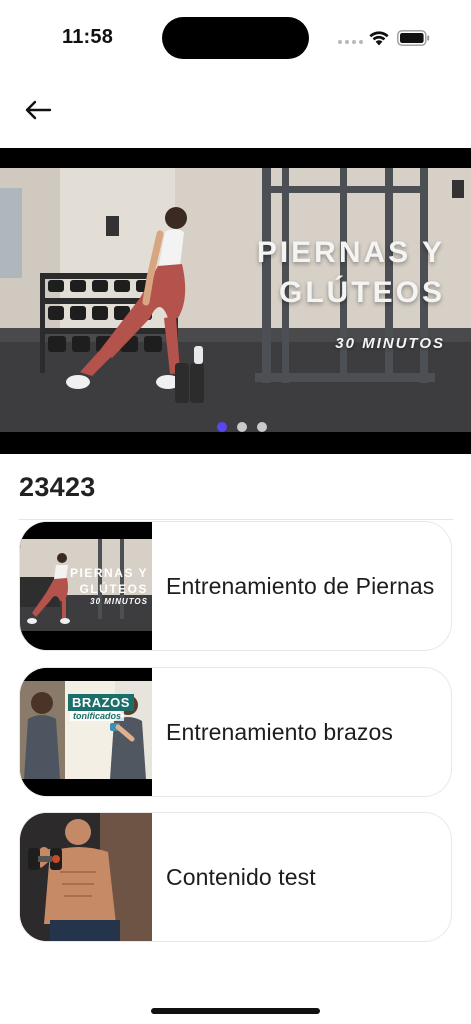  What do you see at coordinates (221, 427) in the screenshot?
I see `carousel-dot-active` at bounding box center [221, 427].